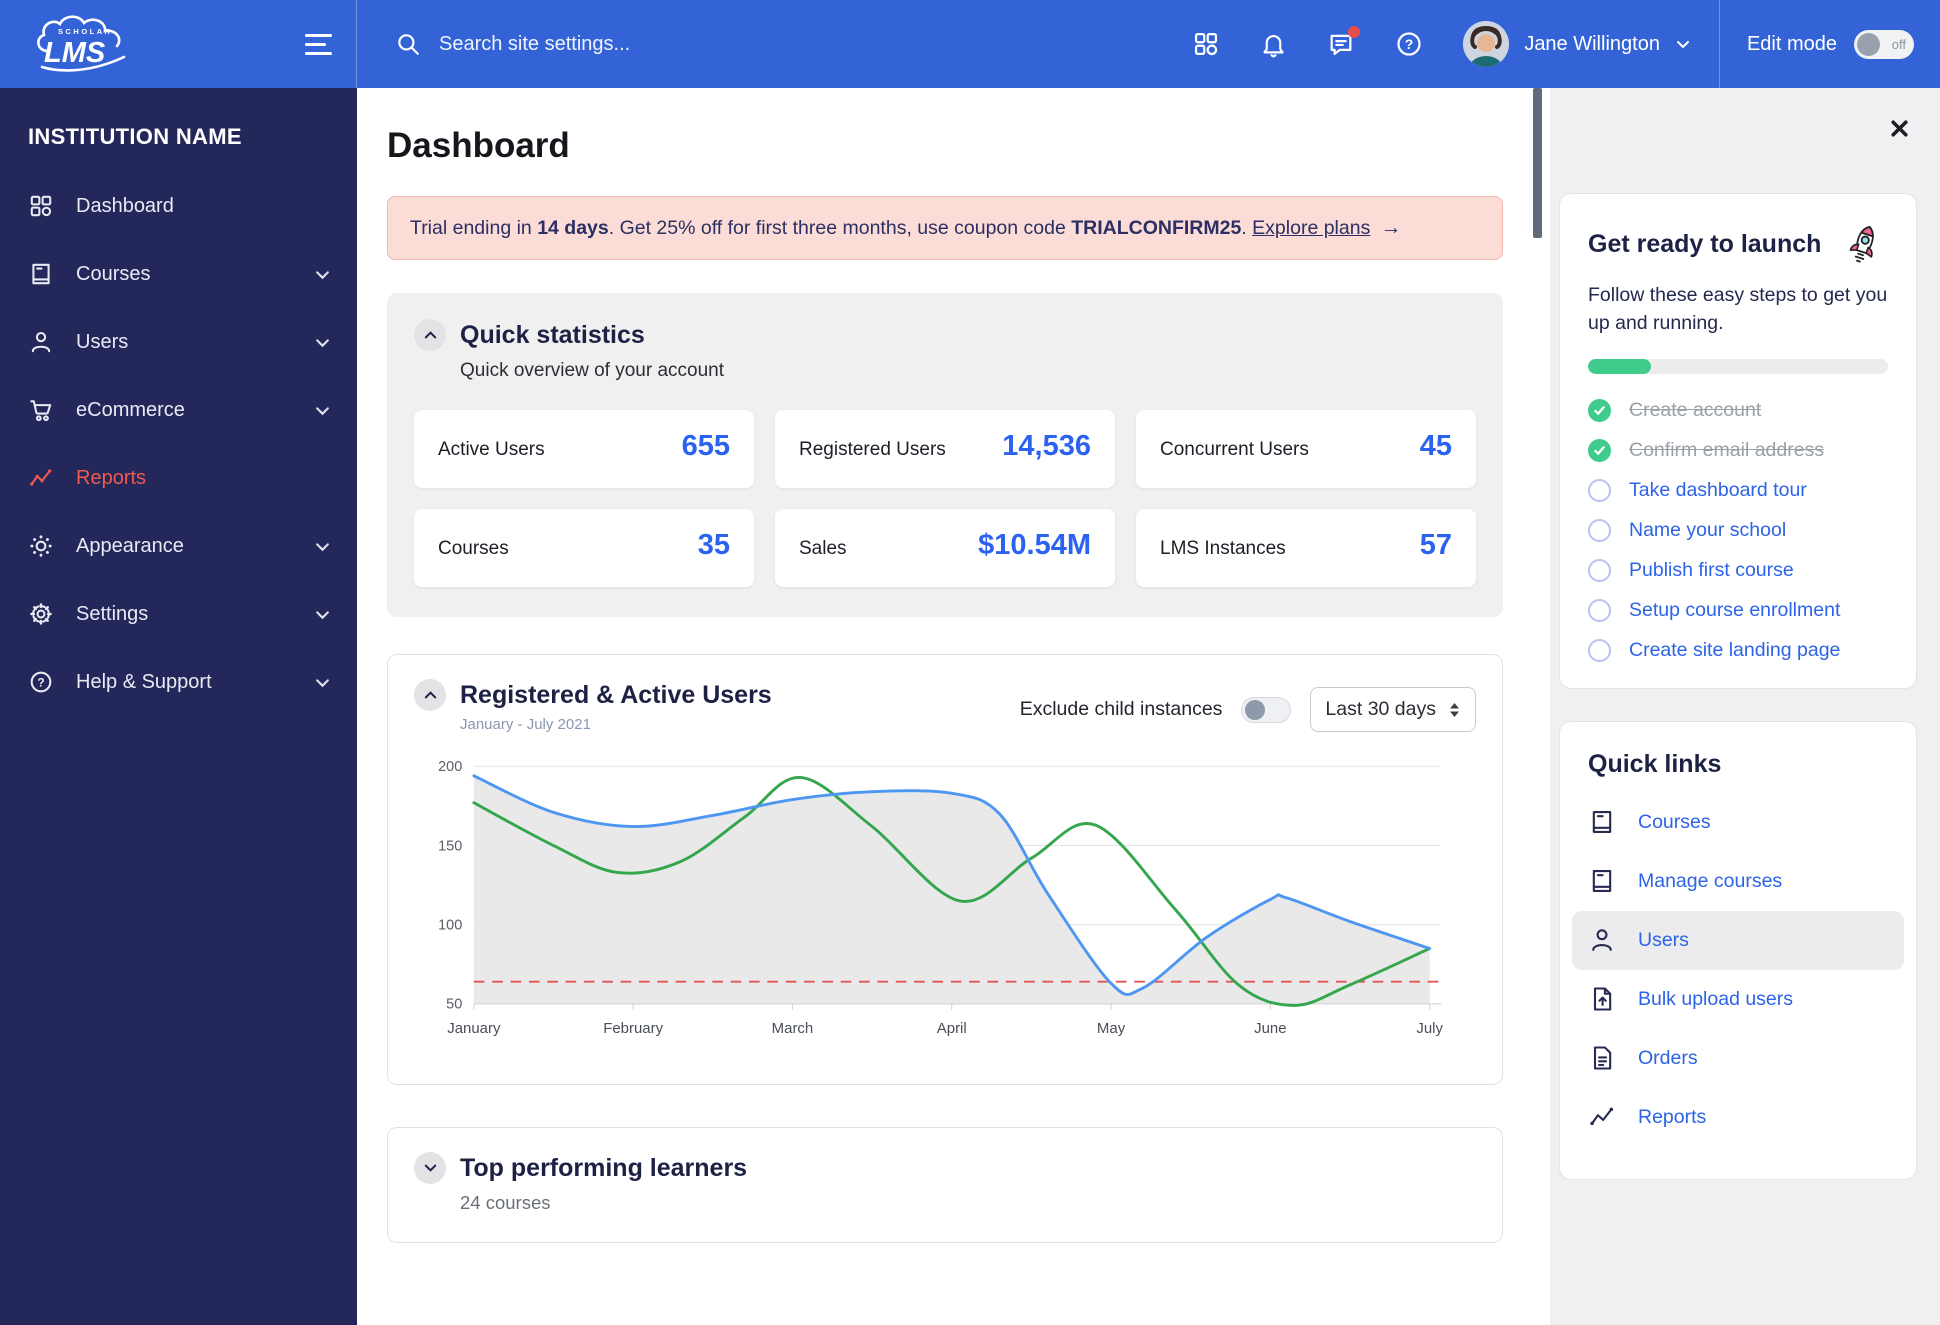  I want to click on stat-label: Courses, so click(473, 548).